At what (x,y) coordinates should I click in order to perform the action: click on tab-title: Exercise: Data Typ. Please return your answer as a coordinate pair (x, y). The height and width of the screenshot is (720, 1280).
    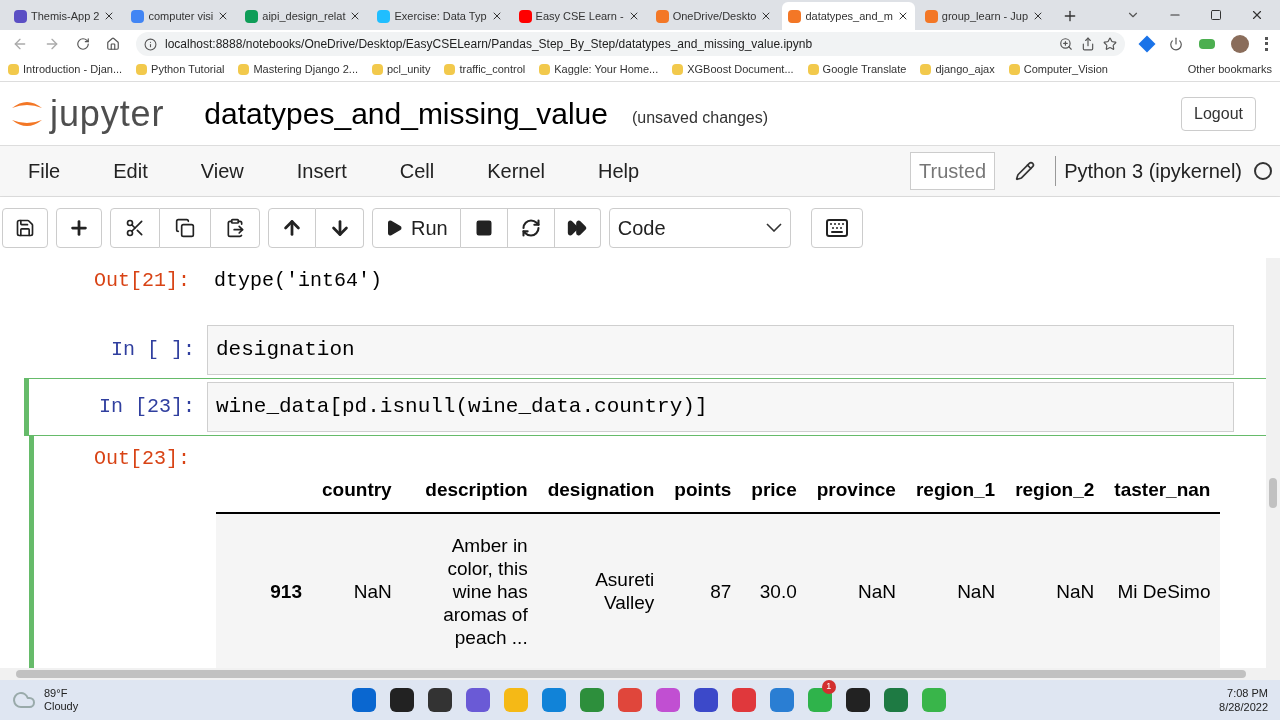
    Looking at the image, I should click on (440, 16).